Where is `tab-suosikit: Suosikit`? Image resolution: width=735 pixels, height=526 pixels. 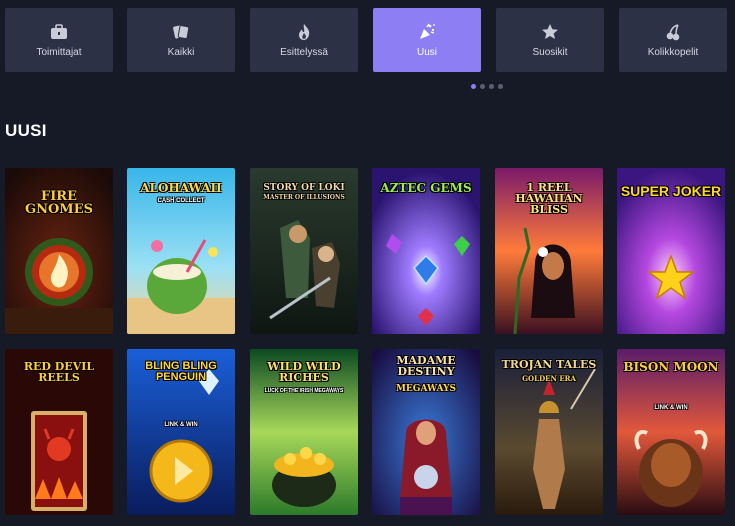 tab-suosikit: Suosikit is located at coordinates (550, 40).